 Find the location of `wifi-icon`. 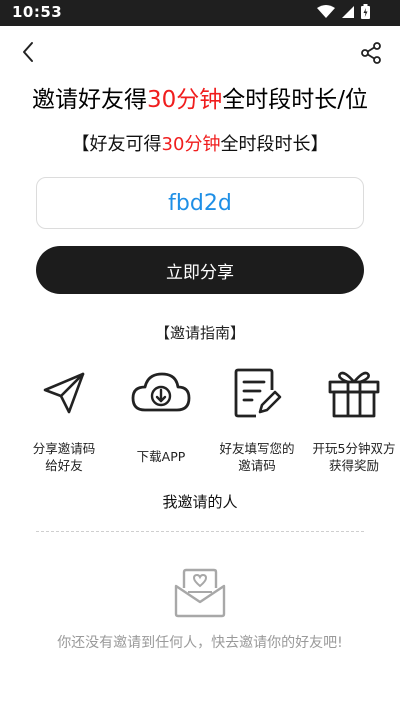

wifi-icon is located at coordinates (326, 11).